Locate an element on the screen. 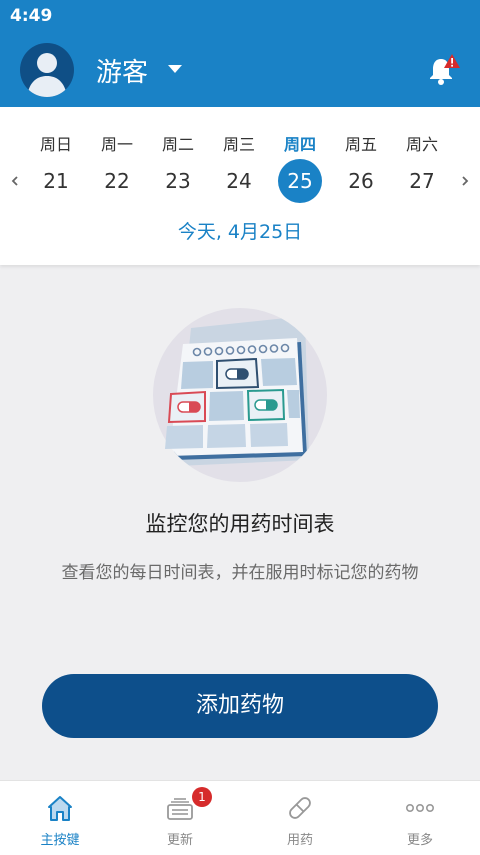 This screenshot has height=855, width=480. status-bar: 4:49 is located at coordinates (240, 16).